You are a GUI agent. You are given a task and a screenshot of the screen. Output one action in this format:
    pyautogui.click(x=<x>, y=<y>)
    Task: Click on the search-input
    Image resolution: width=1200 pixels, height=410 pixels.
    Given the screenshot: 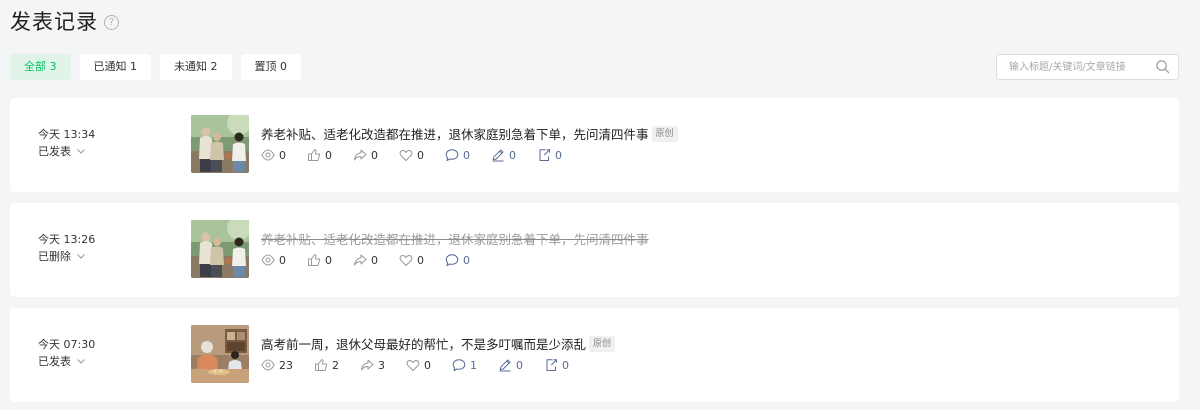 What is the action you would take?
    pyautogui.click(x=1072, y=67)
    